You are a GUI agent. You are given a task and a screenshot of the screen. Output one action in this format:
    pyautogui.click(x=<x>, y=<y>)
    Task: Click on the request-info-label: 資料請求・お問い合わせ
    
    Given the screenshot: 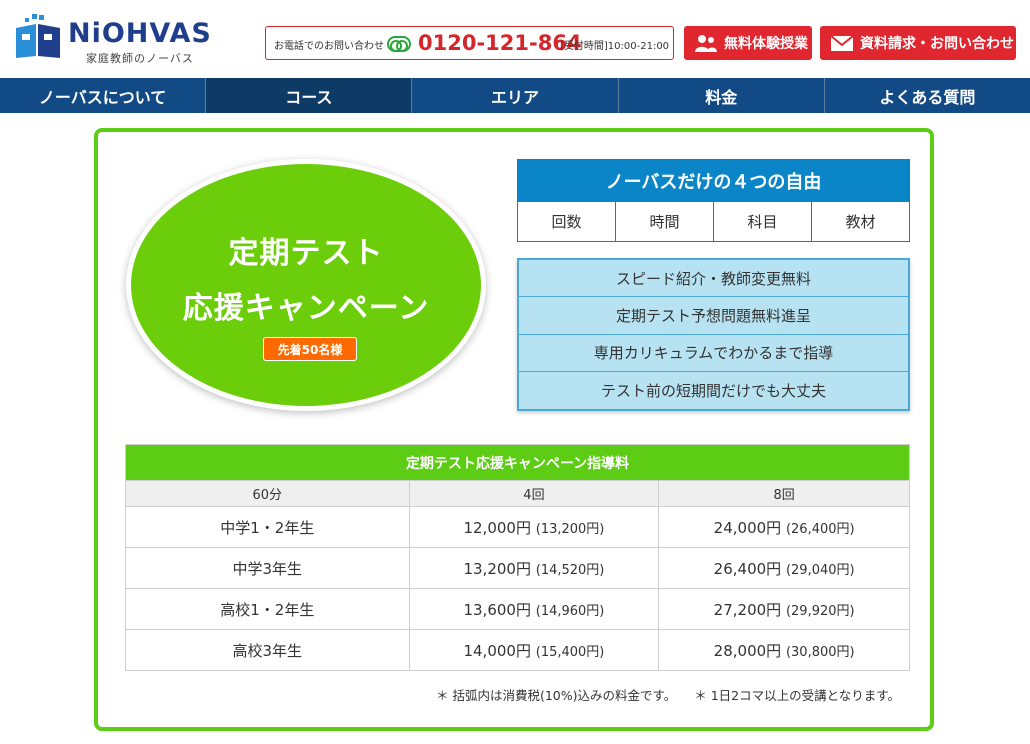 What is the action you would take?
    pyautogui.click(x=937, y=44)
    